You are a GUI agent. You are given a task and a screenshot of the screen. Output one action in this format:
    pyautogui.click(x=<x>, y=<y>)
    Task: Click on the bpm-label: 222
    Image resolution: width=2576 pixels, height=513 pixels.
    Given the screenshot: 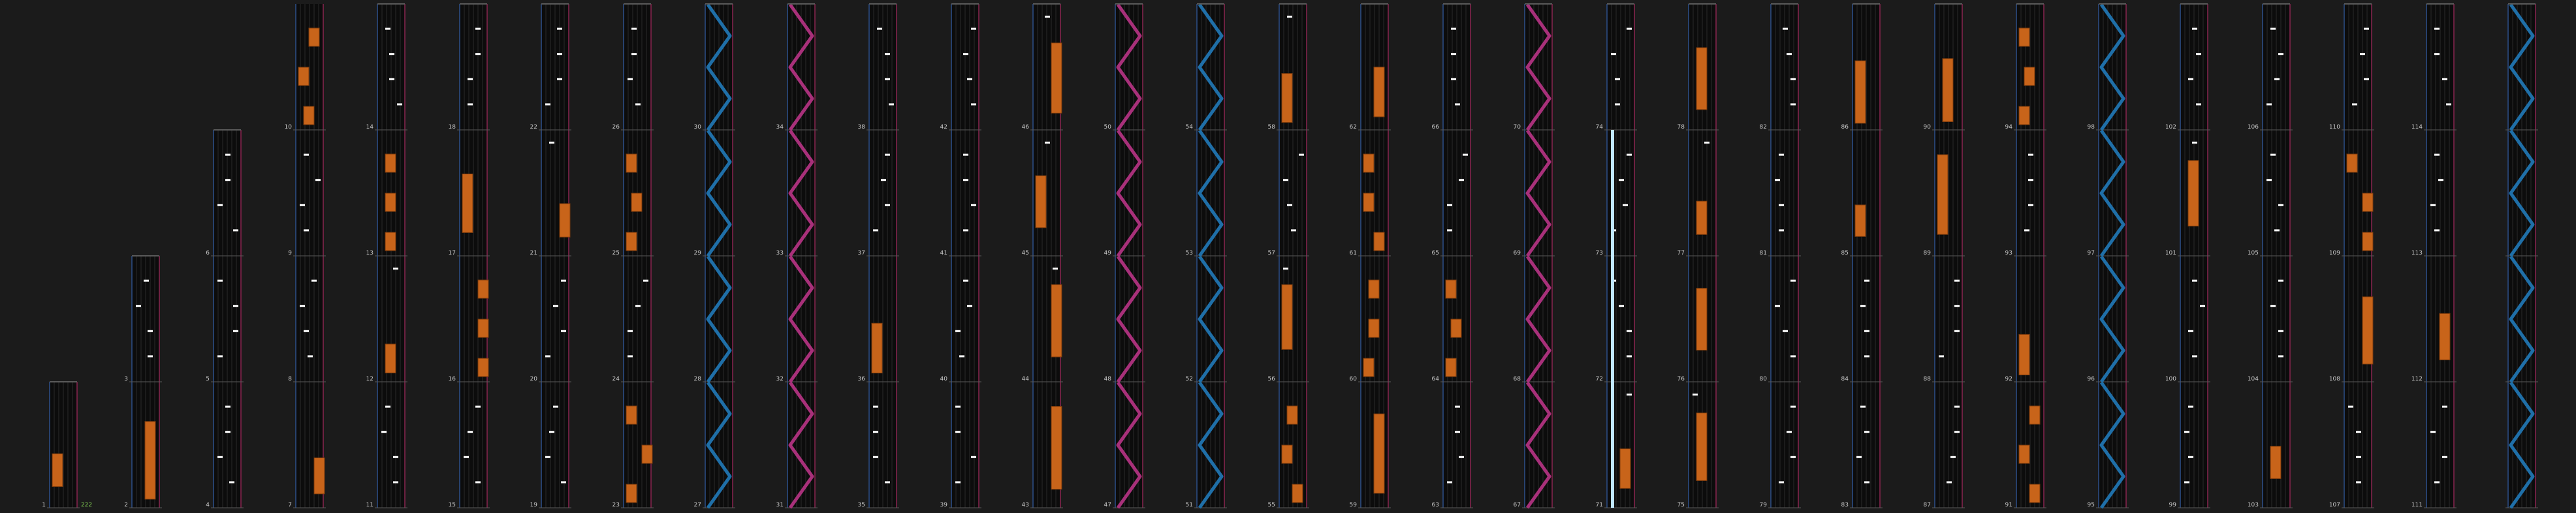 What is the action you would take?
    pyautogui.click(x=87, y=505)
    